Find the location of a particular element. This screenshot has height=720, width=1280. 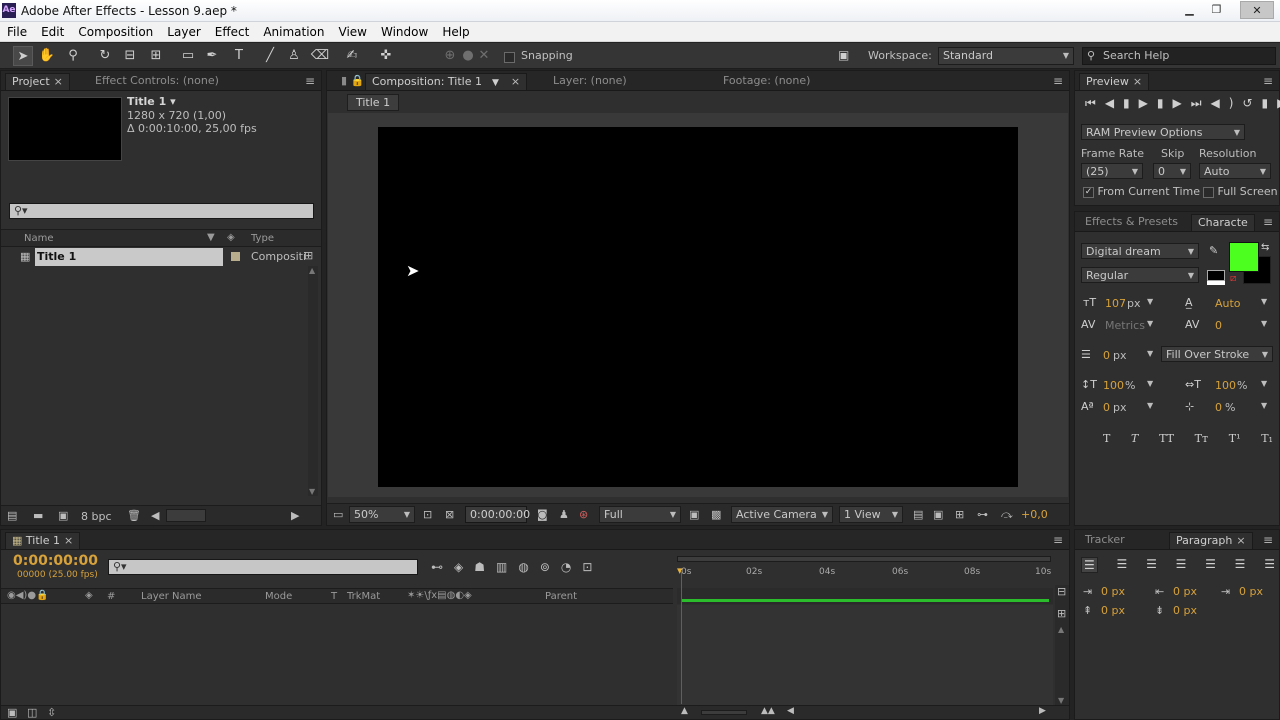

toggle-modes-icon: ◫ is located at coordinates (32, 712).